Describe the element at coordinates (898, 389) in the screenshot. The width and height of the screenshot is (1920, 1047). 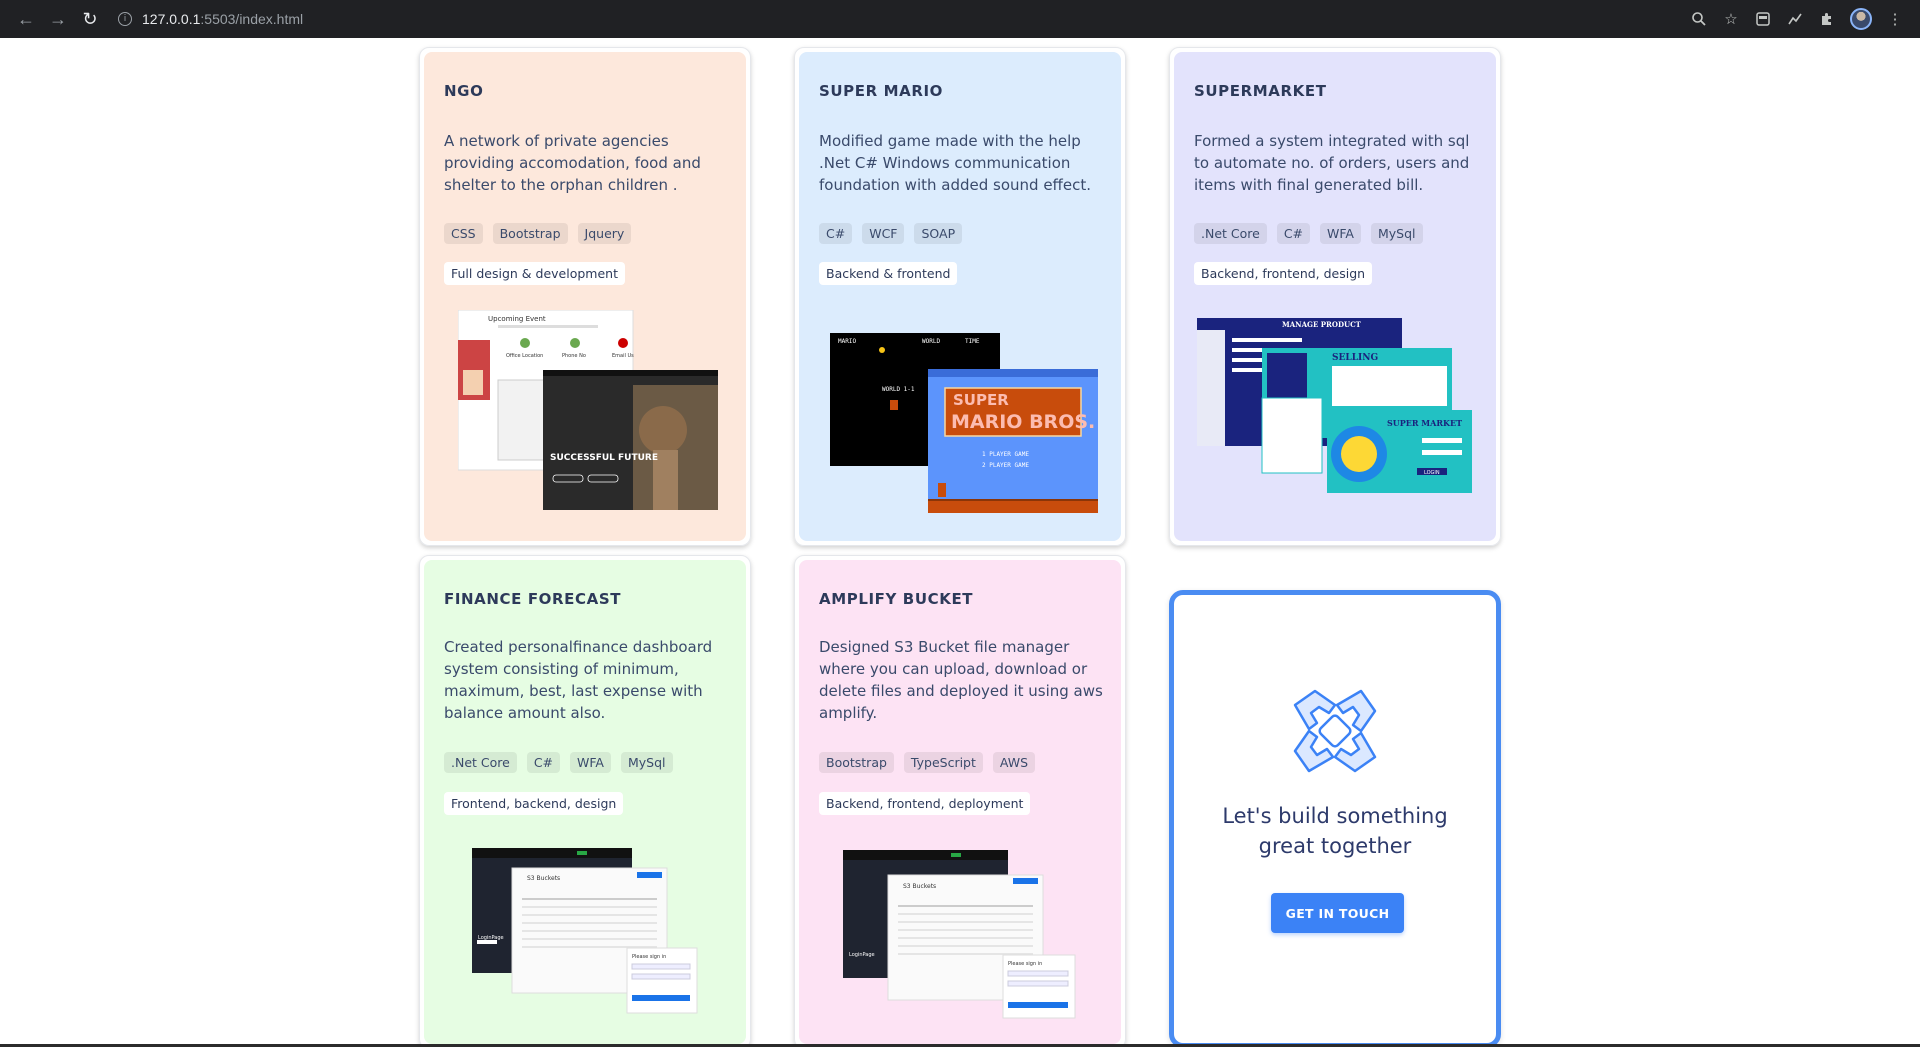
I see `shot-world-11: WORLD 1-1` at that location.